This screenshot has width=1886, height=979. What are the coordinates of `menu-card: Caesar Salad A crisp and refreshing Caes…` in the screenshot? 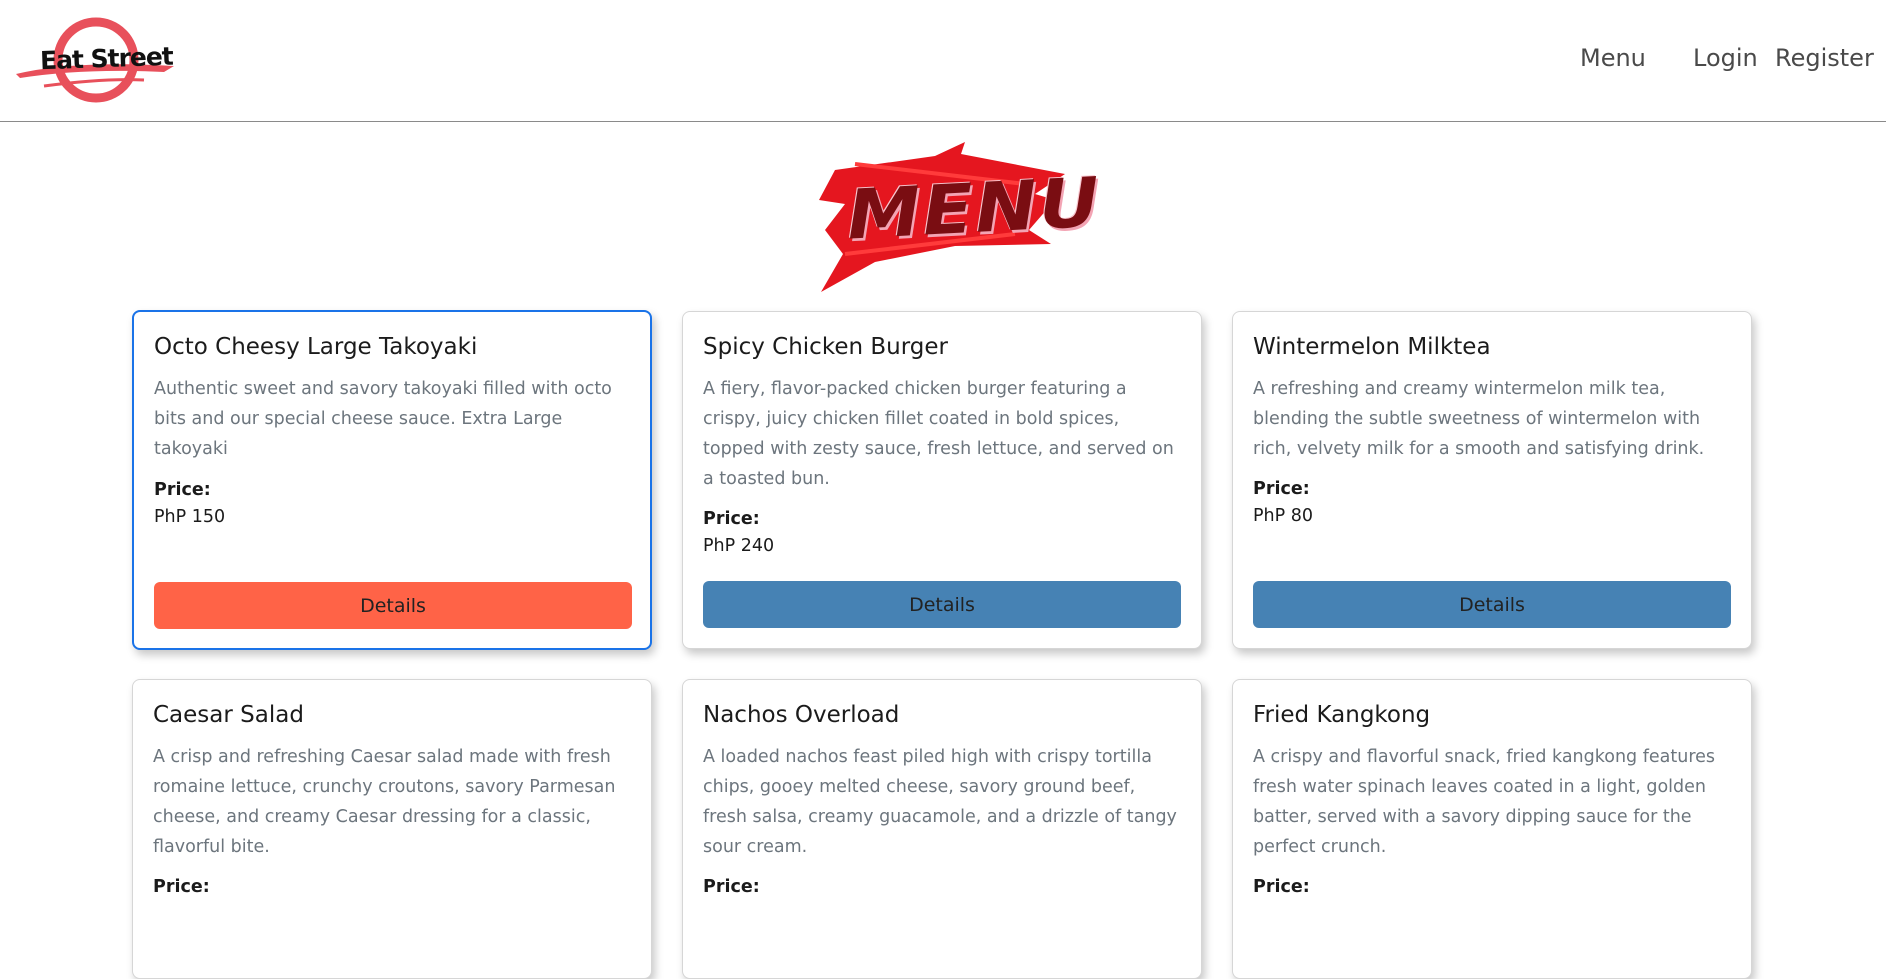 It's located at (392, 829).